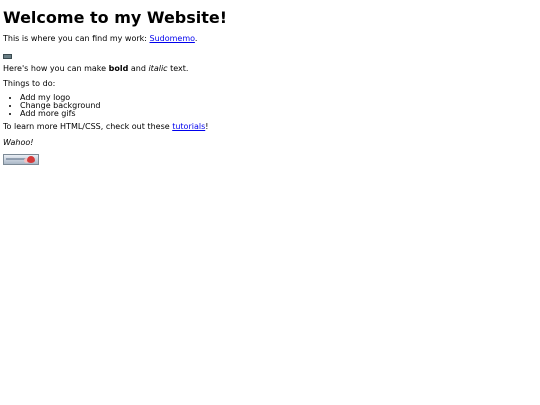 This screenshot has height=405, width=540. Describe the element at coordinates (76, 38) in the screenshot. I see `intro-text: This is where you can find my work:` at that location.